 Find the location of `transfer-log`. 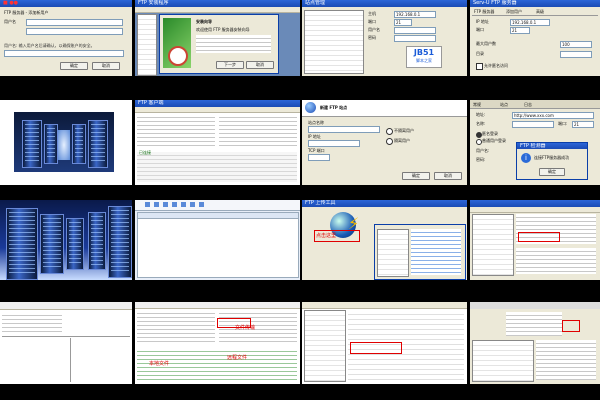

transfer-log is located at coordinates (217, 167).